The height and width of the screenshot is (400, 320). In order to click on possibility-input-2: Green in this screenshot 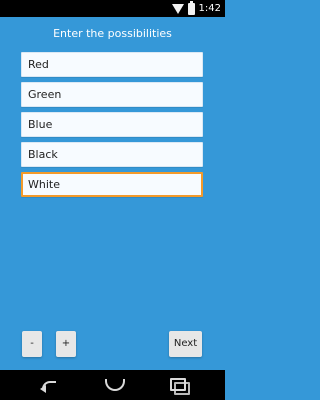, I will do `click(112, 94)`.